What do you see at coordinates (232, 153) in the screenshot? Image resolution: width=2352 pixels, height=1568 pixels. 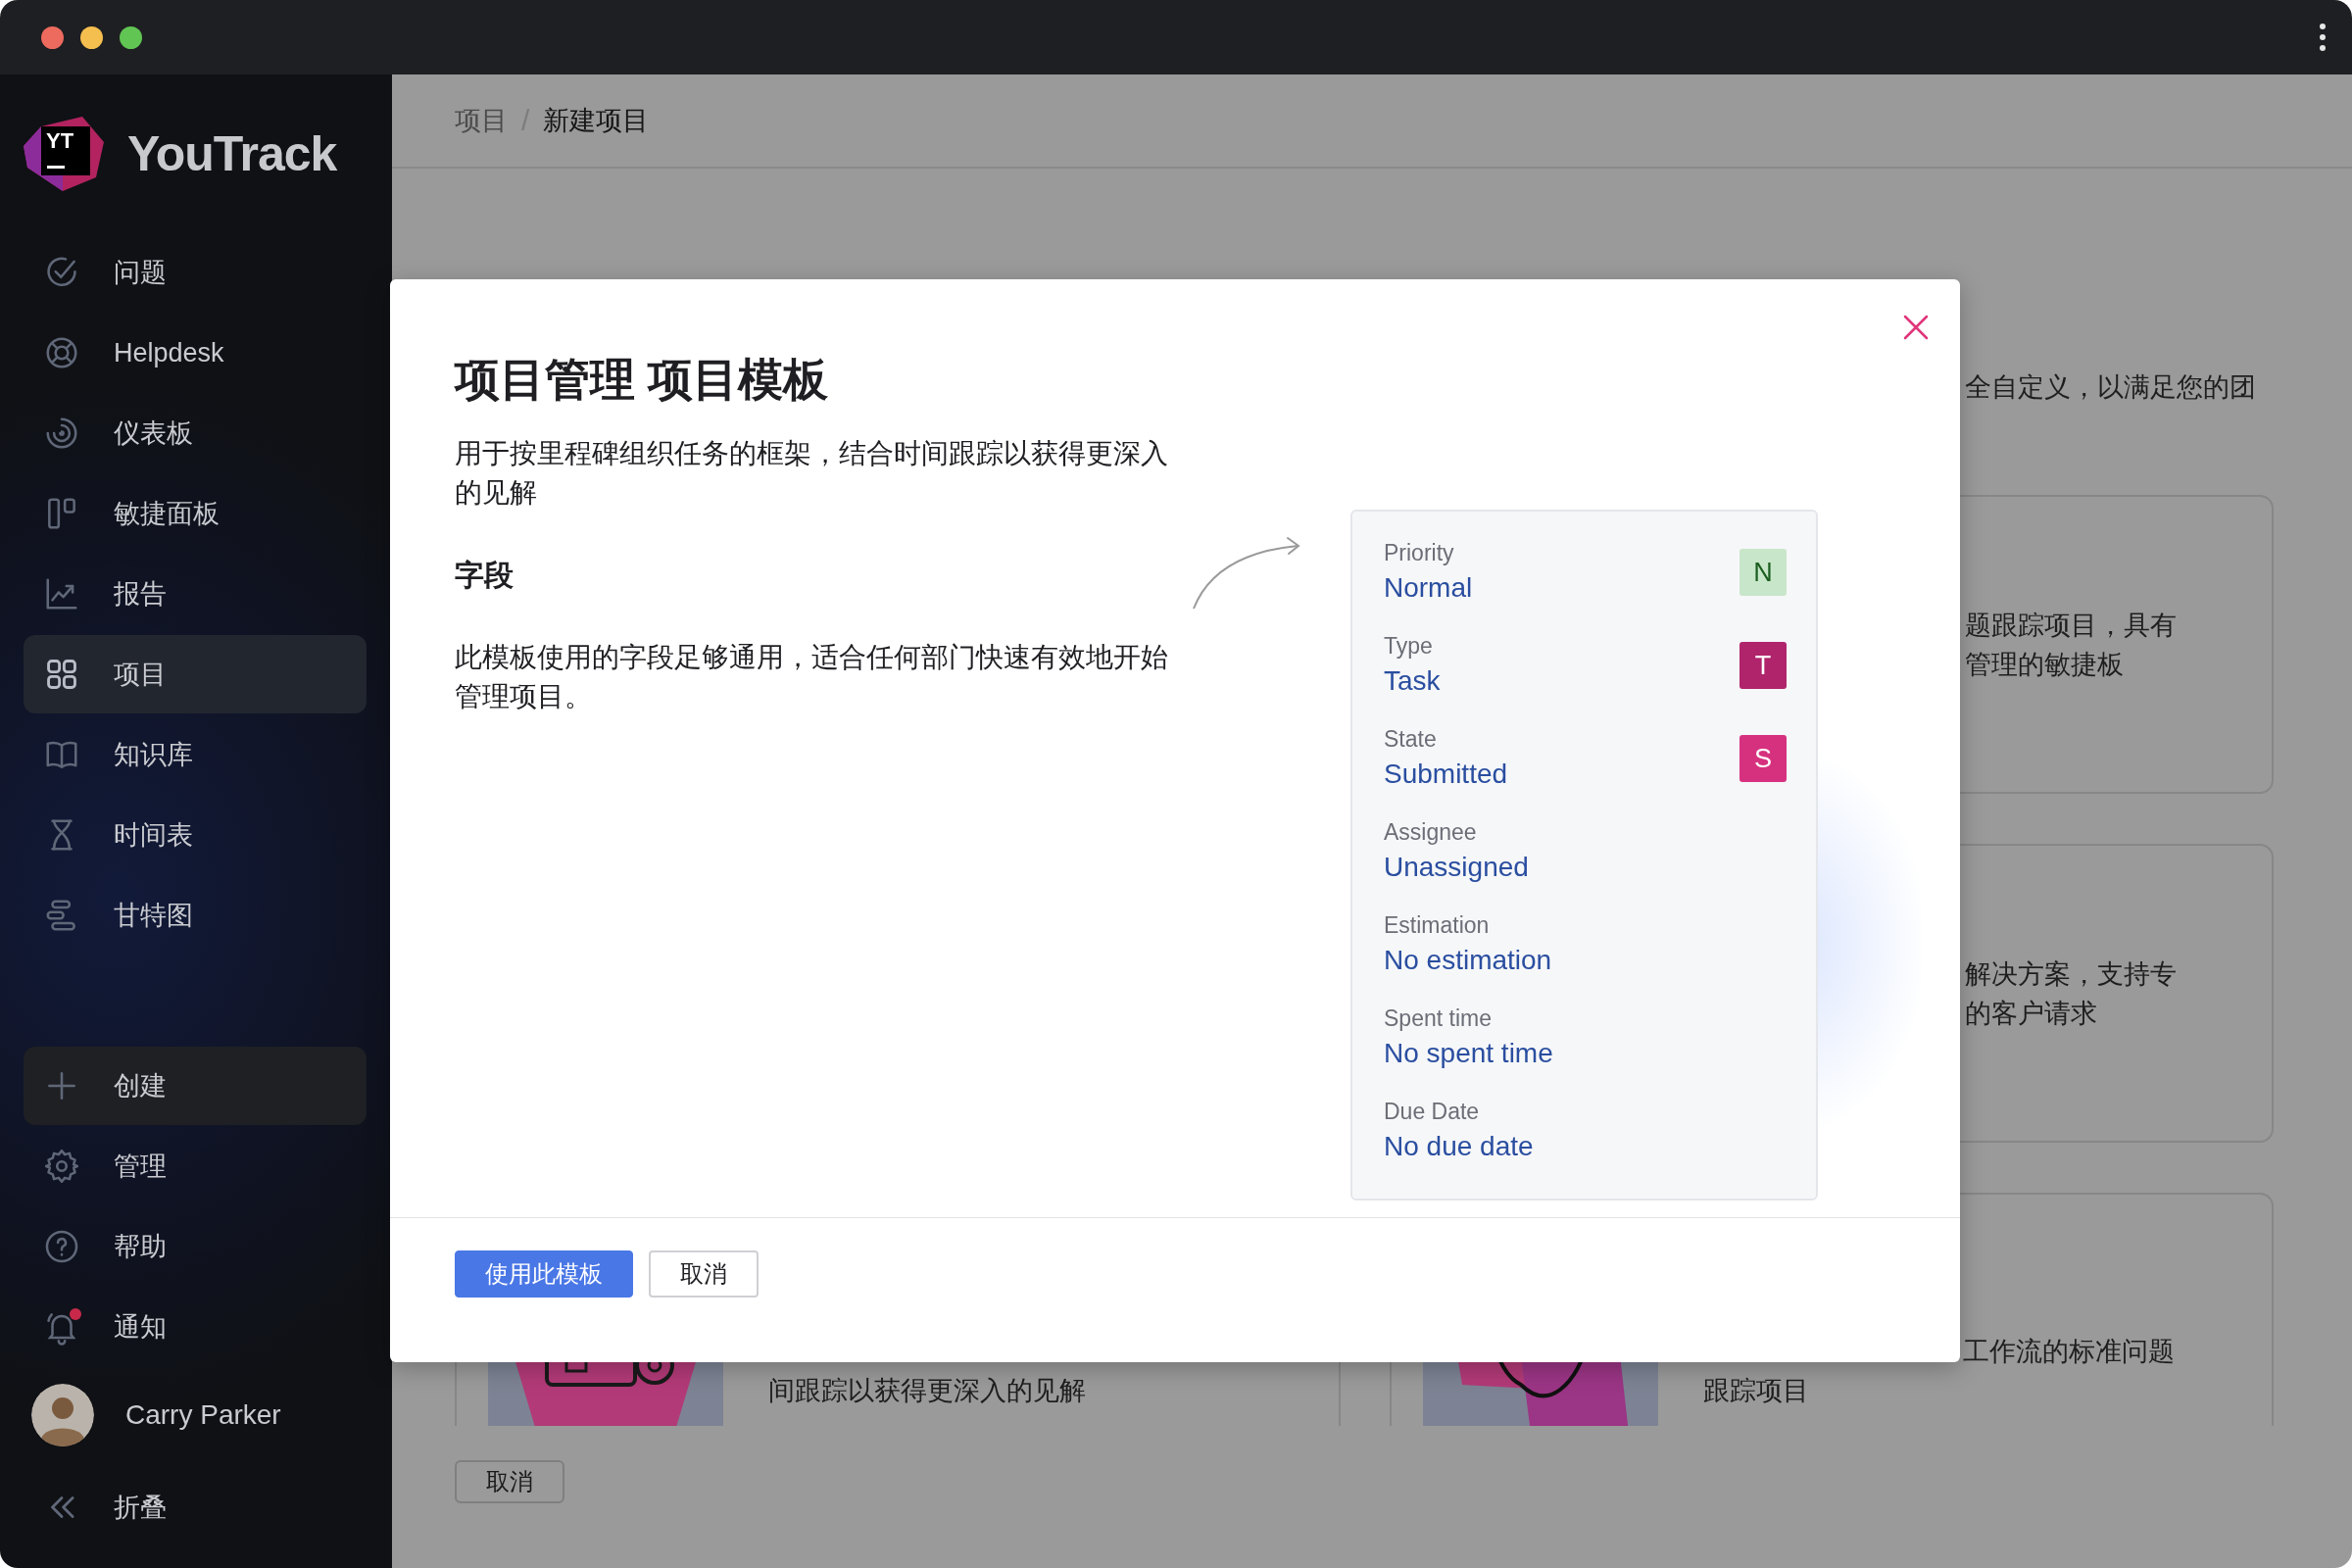 I see `app-name: YouTrack` at bounding box center [232, 153].